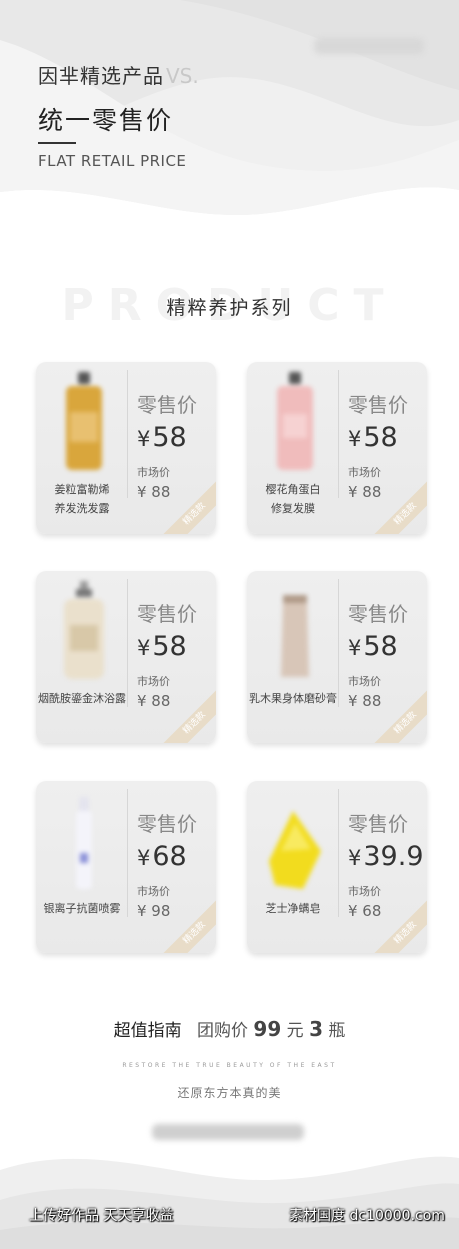 The width and height of the screenshot is (459, 1249). I want to click on market-price: ¥ 68, so click(365, 911).